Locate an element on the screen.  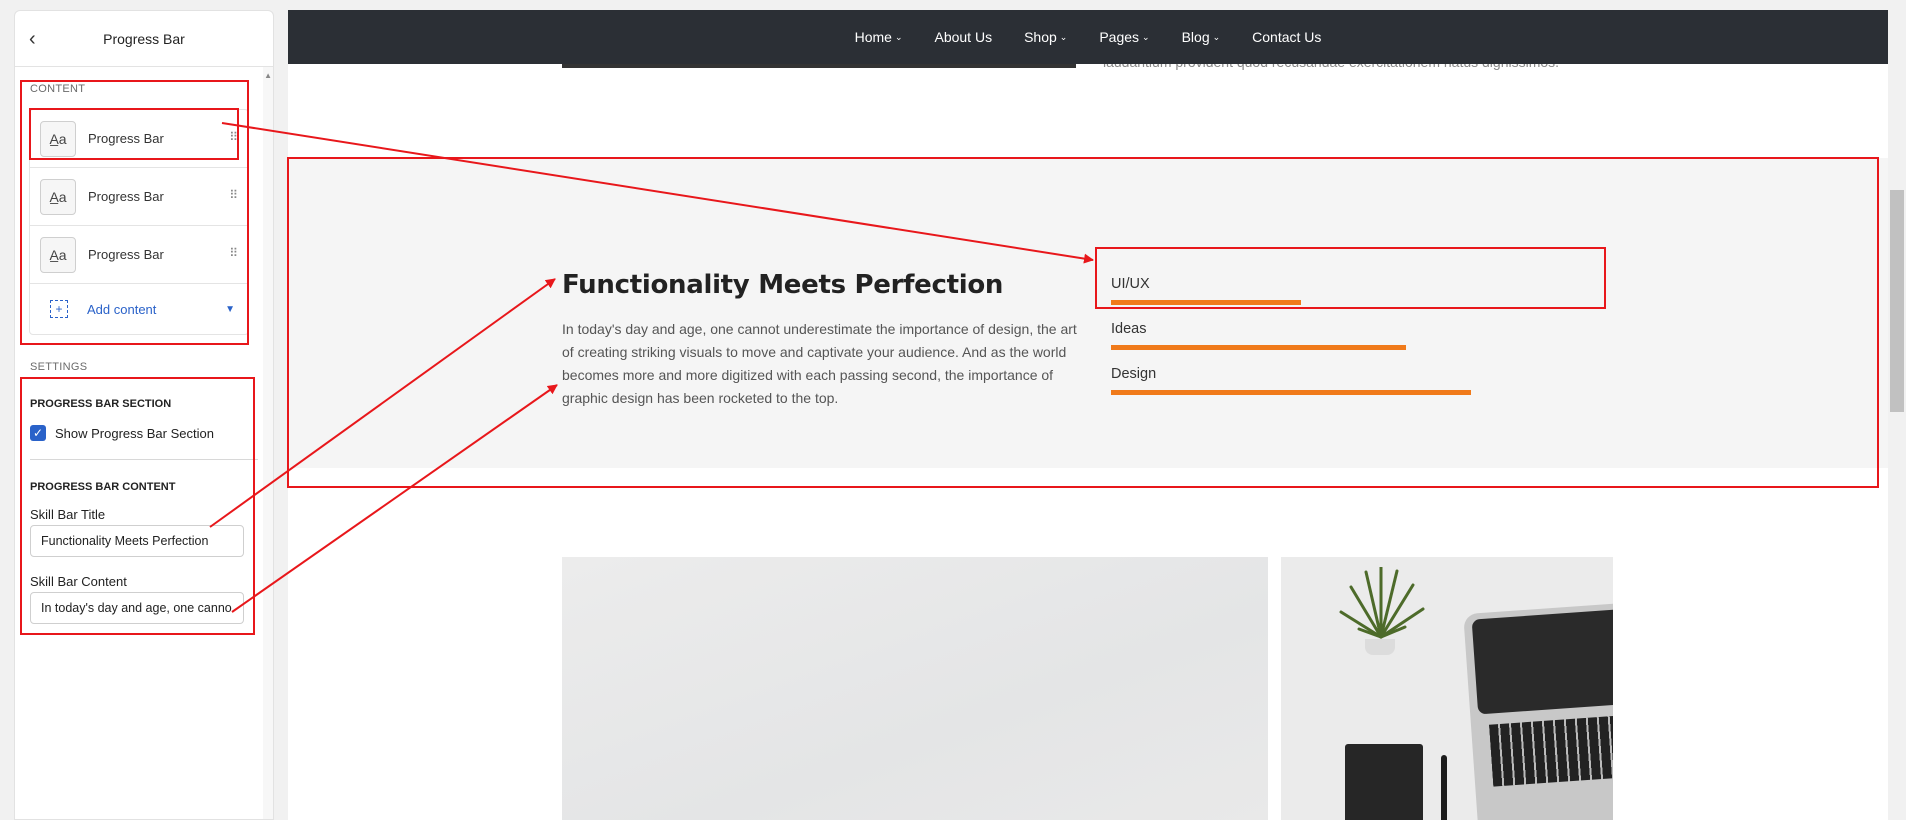
skill-bar-content-field: In today's day and age, one canno is located at coordinates (137, 608).